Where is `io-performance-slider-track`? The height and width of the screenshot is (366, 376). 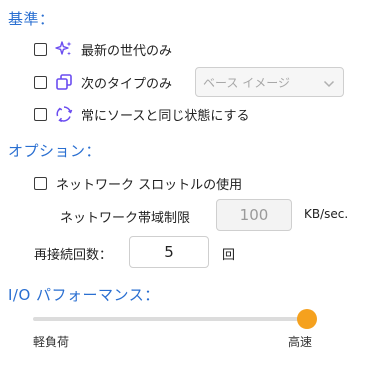 io-performance-slider-track is located at coordinates (170, 319).